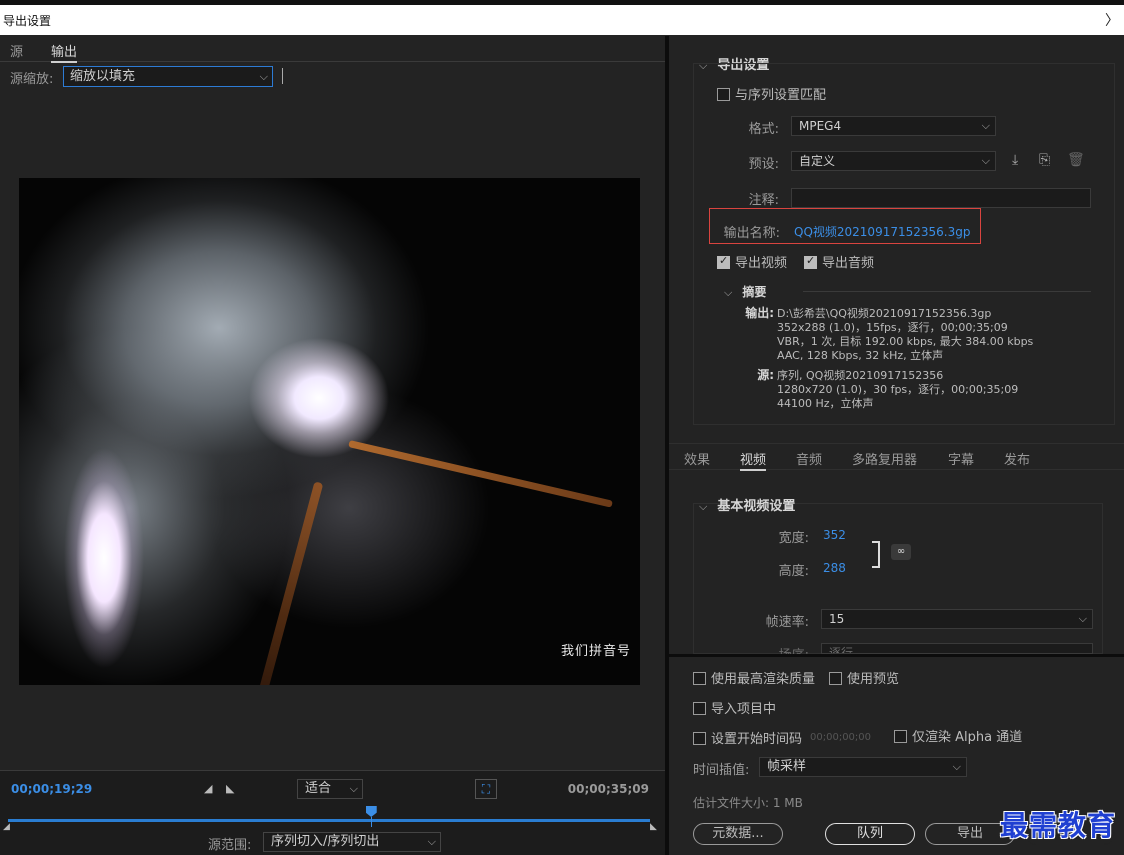 This screenshot has width=1124, height=855. Describe the element at coordinates (864, 677) in the screenshot. I see `use-preview-checkbox: 使用预览` at that location.